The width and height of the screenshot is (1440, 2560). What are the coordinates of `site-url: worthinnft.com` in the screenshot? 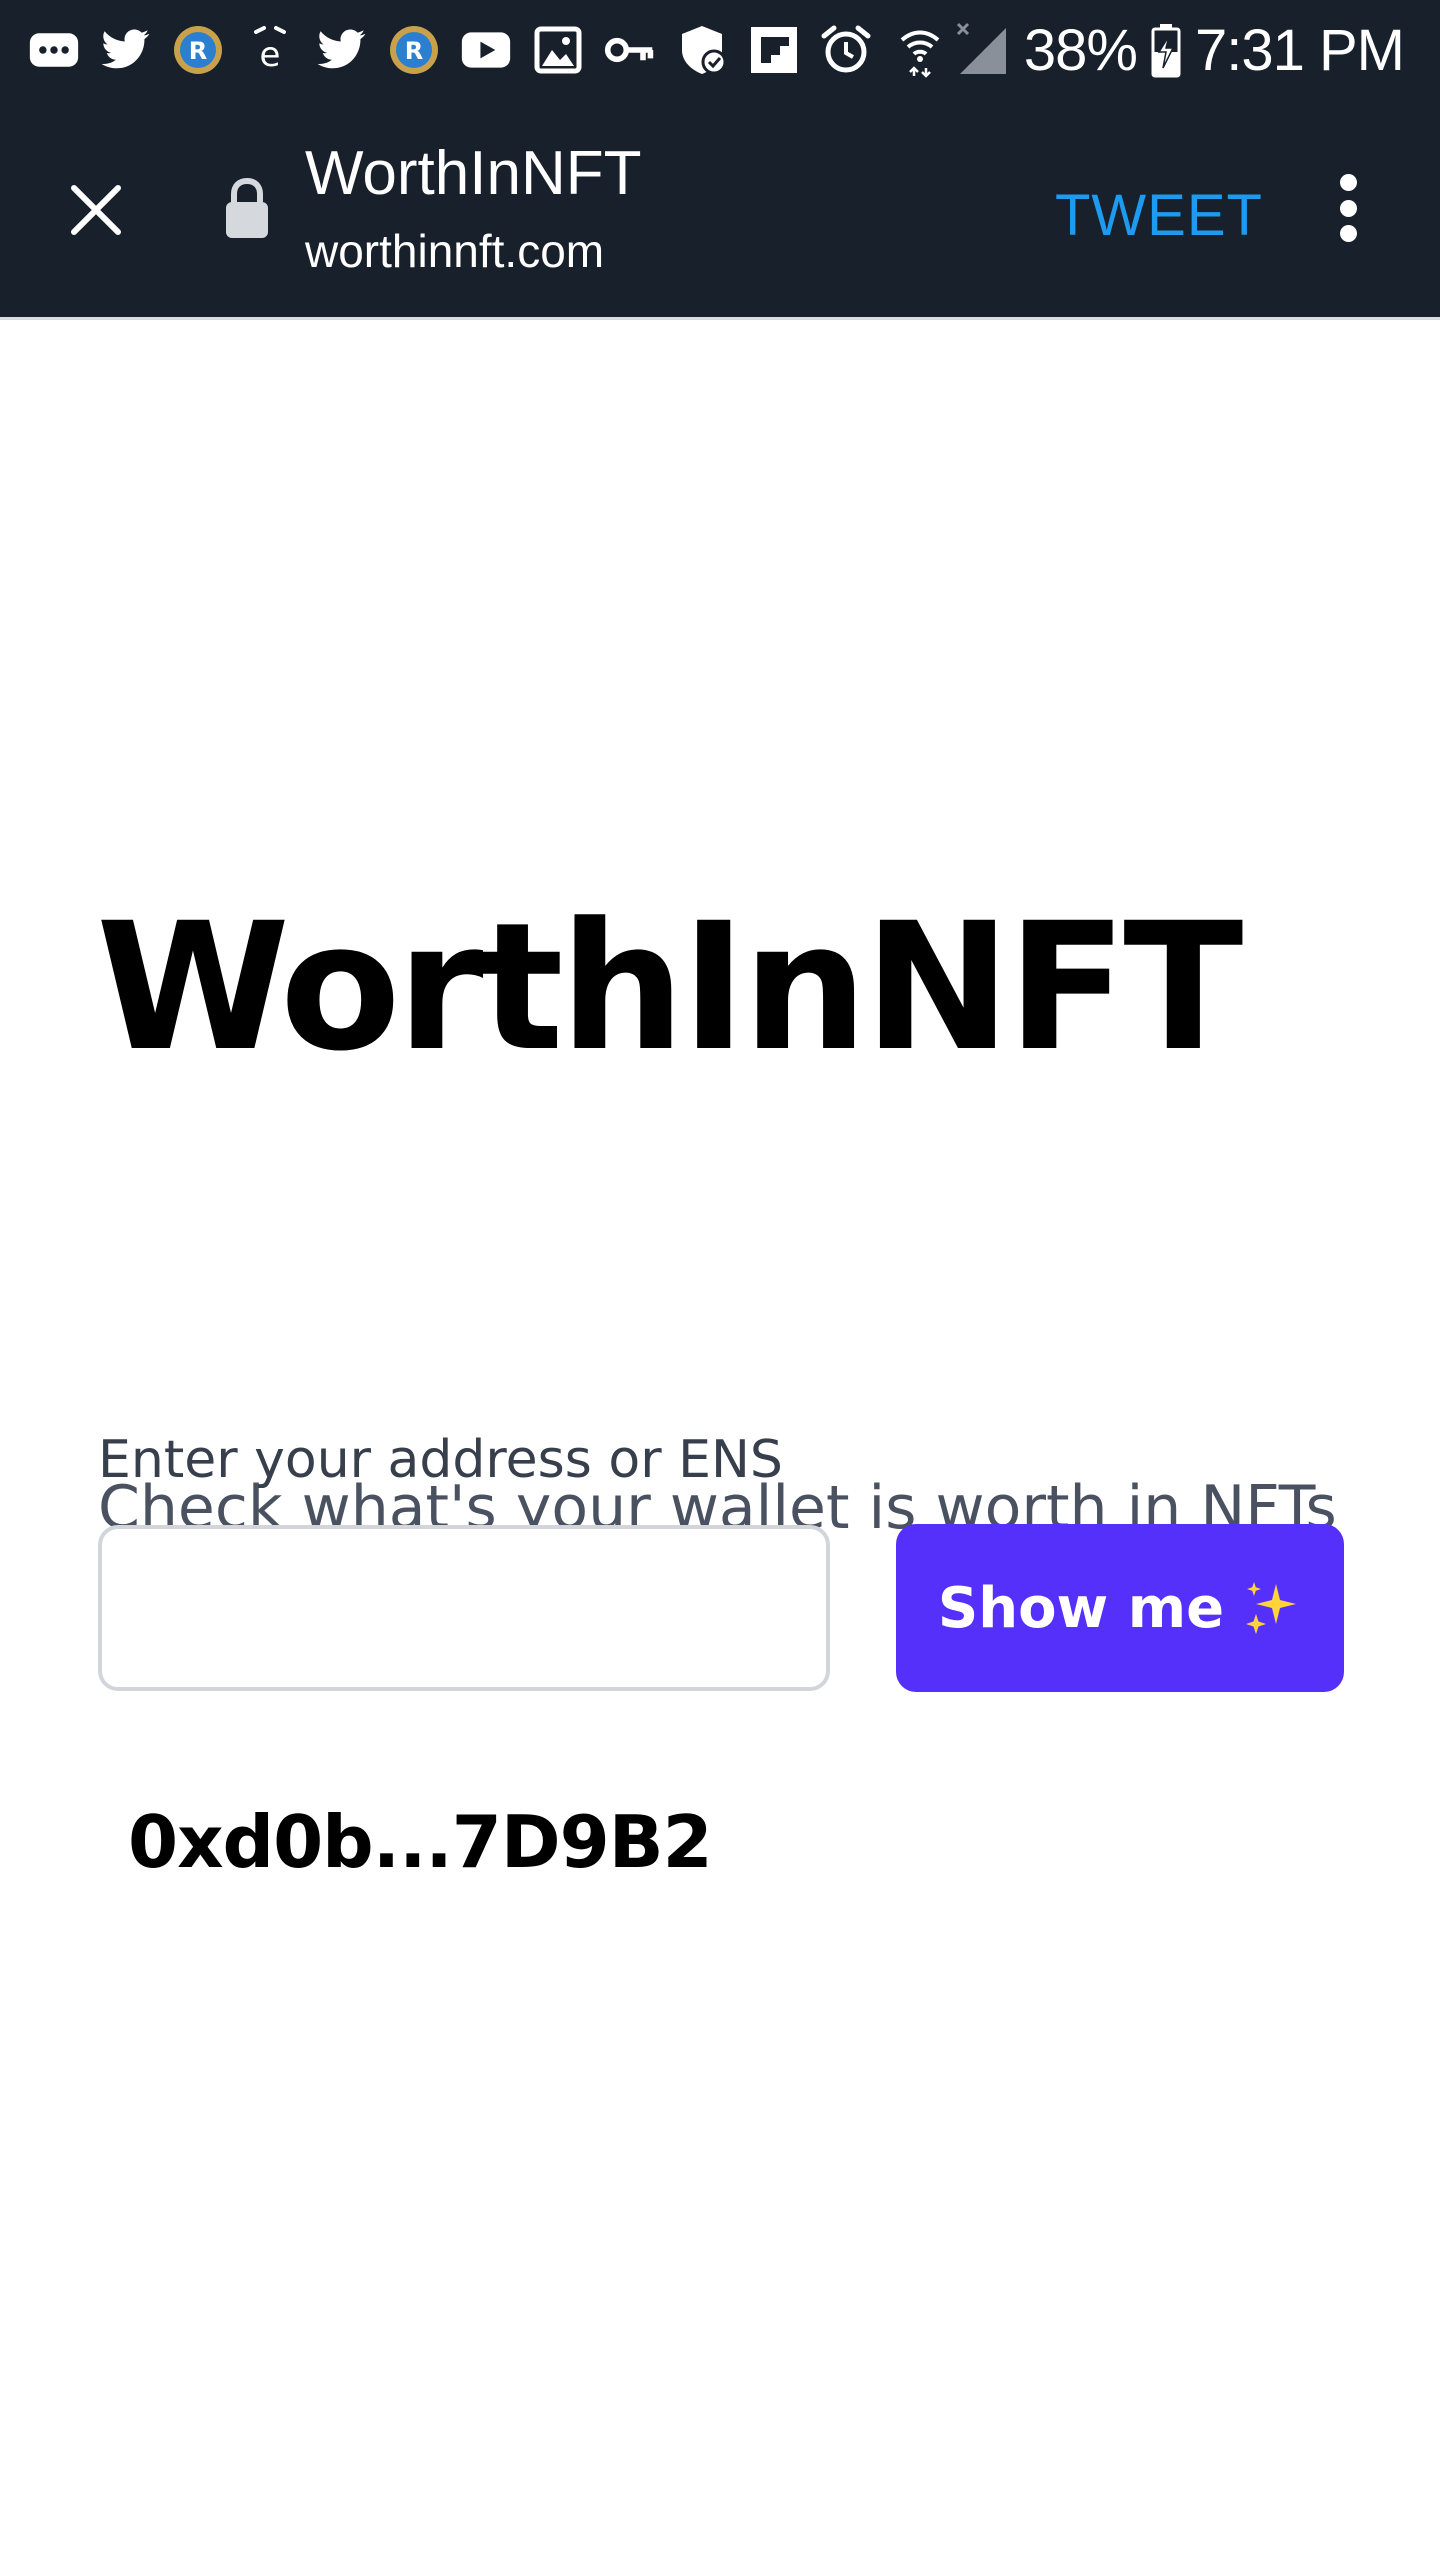 It's located at (454, 251).